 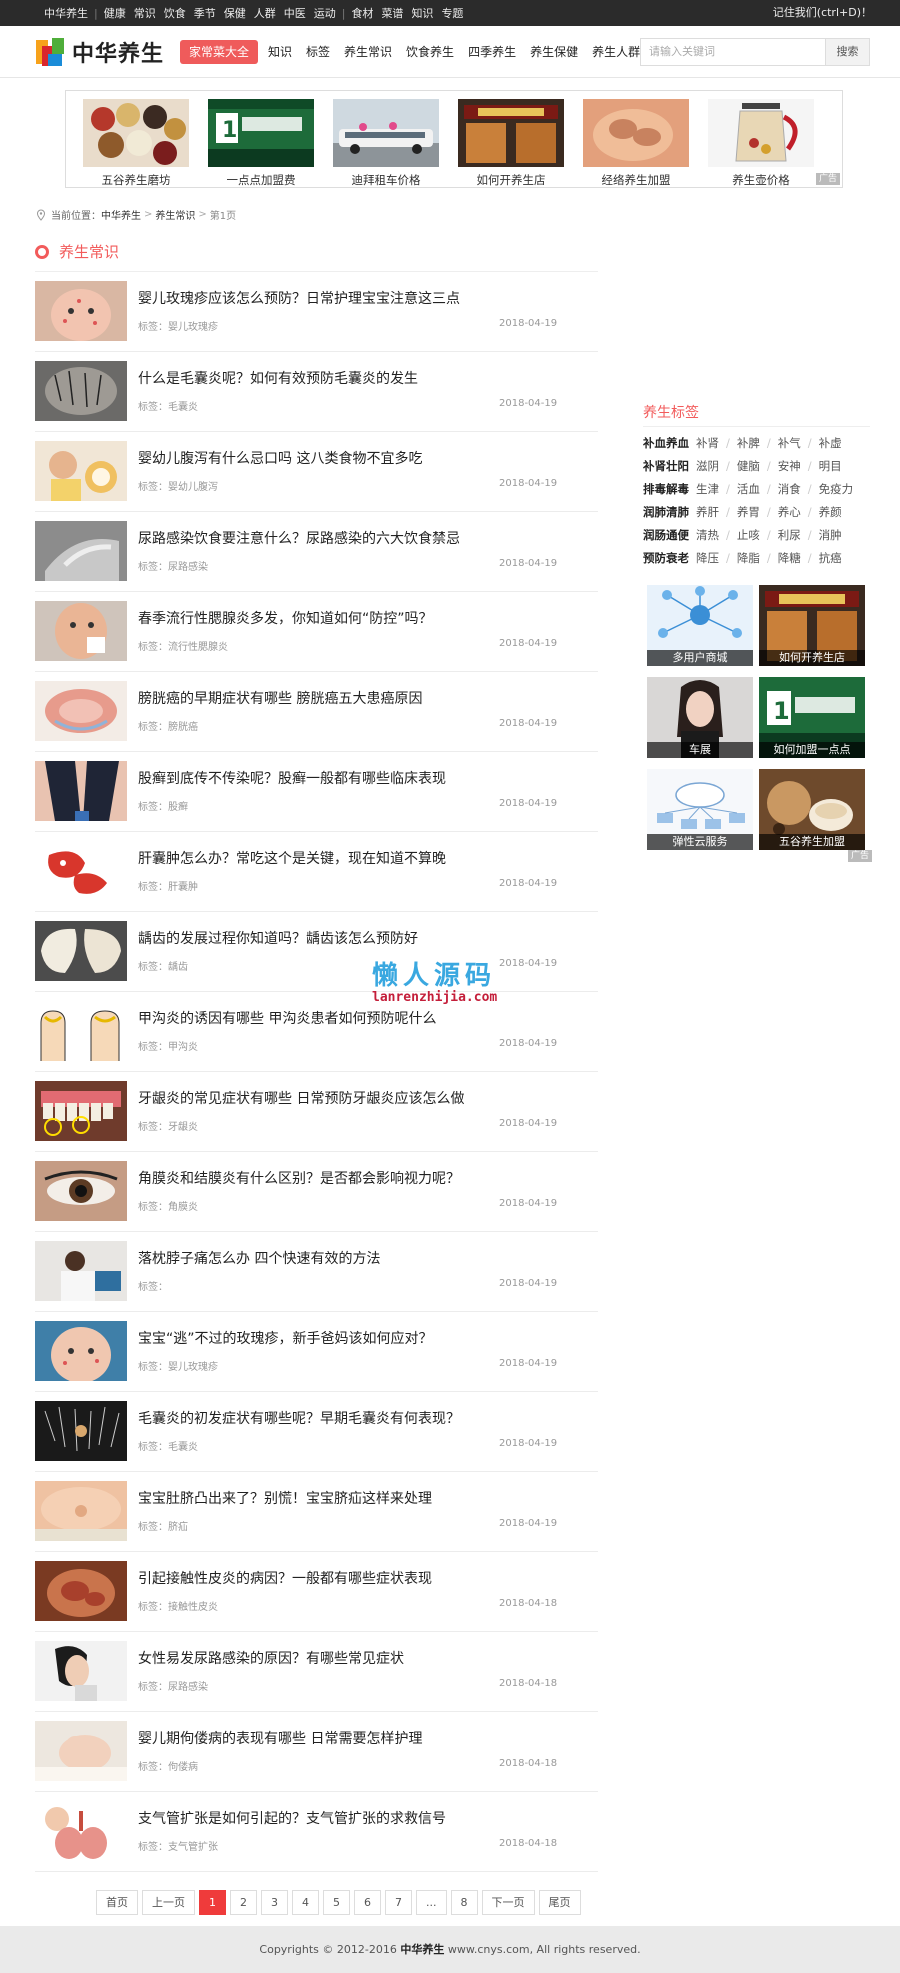 I want to click on top-link: 菜谱, so click(x=392, y=13).